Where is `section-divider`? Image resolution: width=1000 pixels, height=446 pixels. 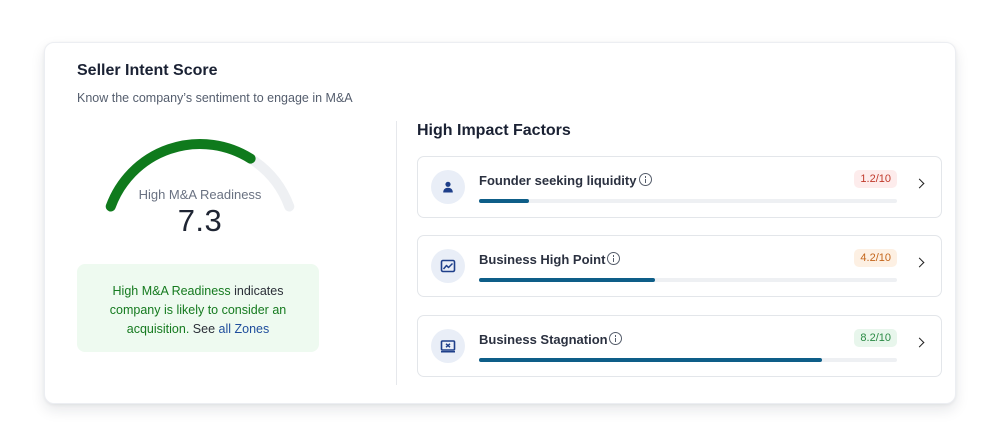
section-divider is located at coordinates (396, 253).